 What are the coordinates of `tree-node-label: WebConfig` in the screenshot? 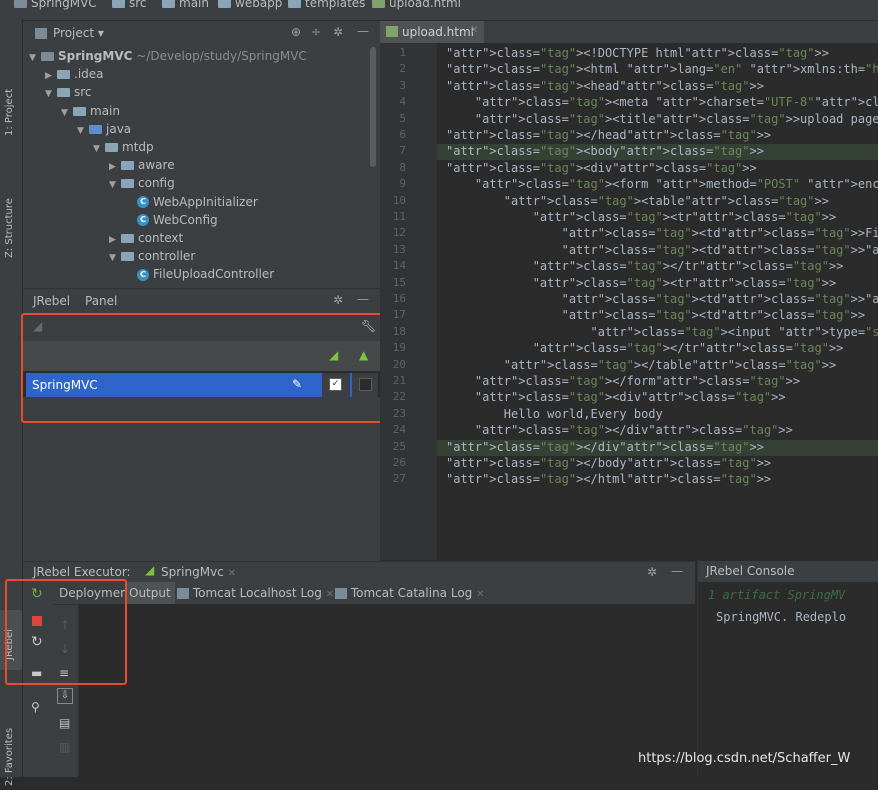 It's located at (185, 219).